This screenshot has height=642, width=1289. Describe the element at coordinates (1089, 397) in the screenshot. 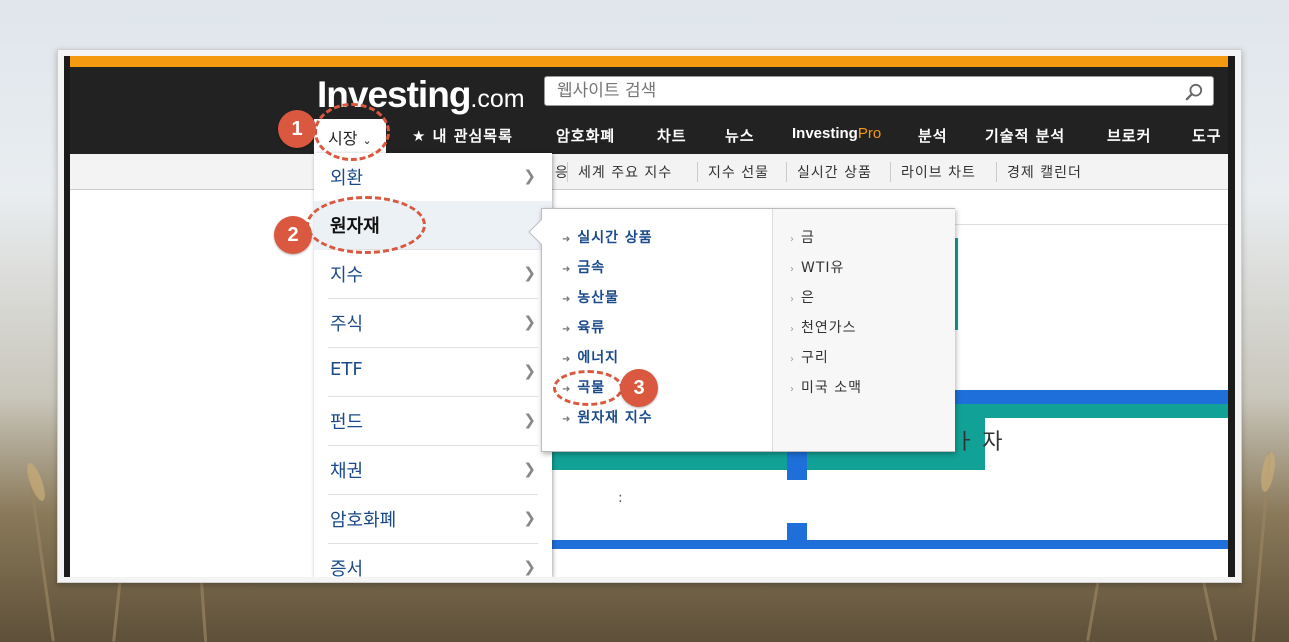

I see `blue-band` at that location.